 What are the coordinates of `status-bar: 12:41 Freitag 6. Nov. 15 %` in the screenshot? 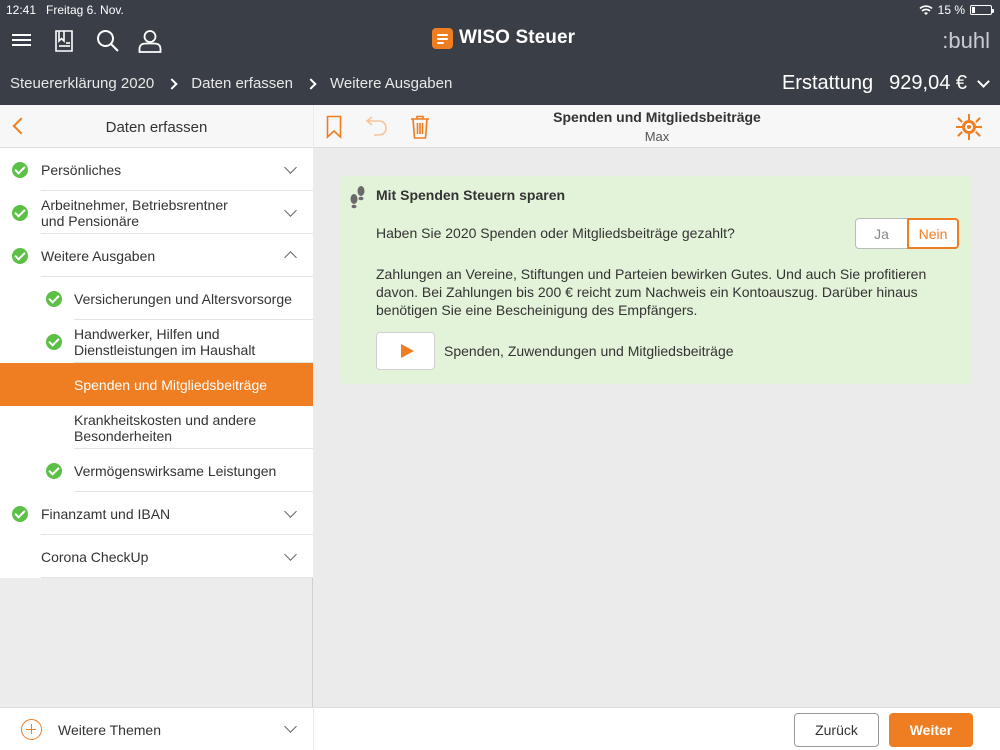 It's located at (500, 10).